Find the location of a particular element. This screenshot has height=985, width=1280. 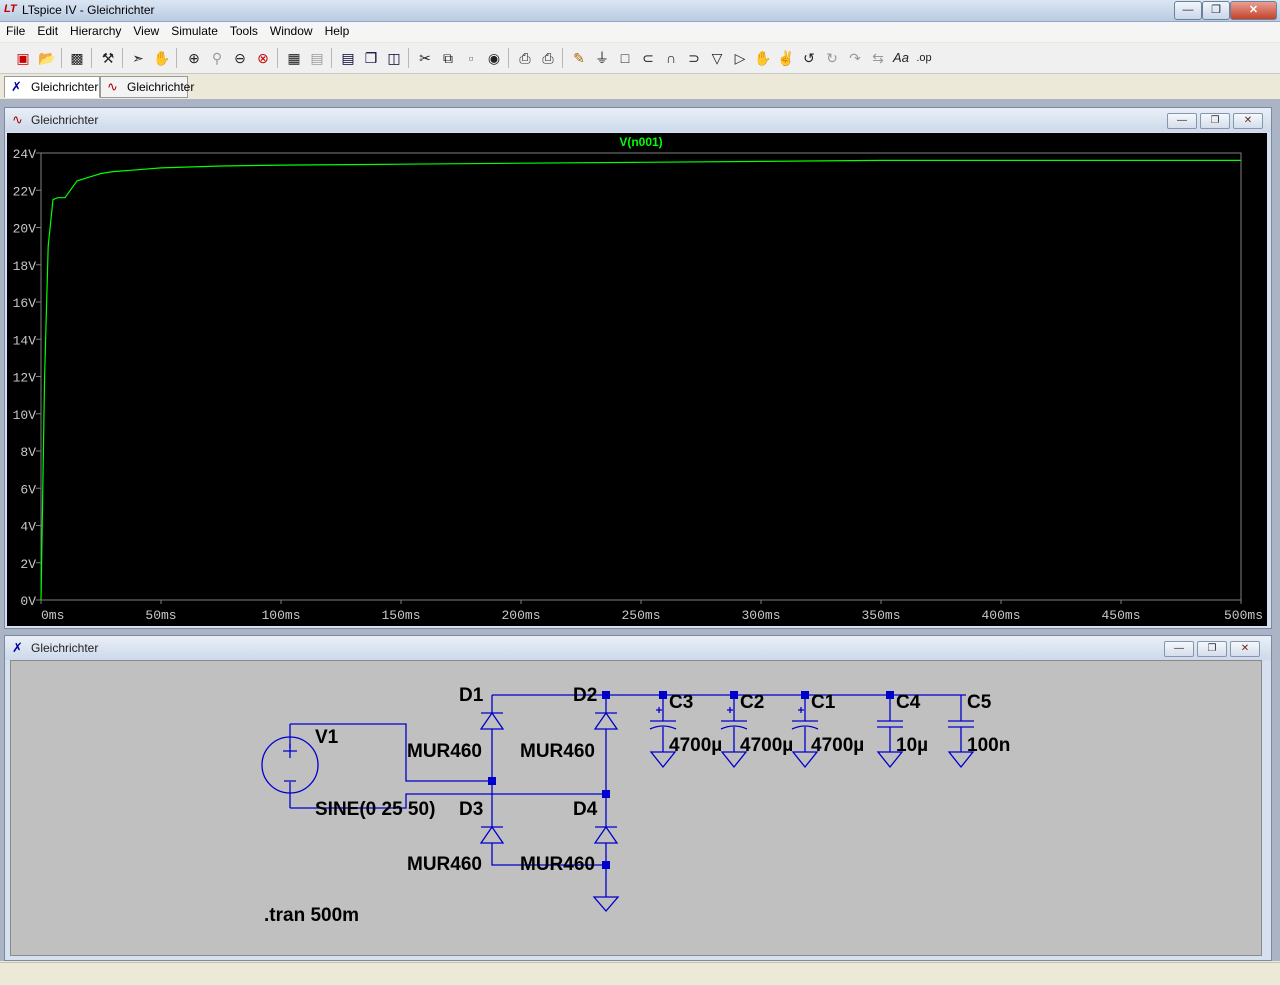

diode-d4 is located at coordinates (606, 834).